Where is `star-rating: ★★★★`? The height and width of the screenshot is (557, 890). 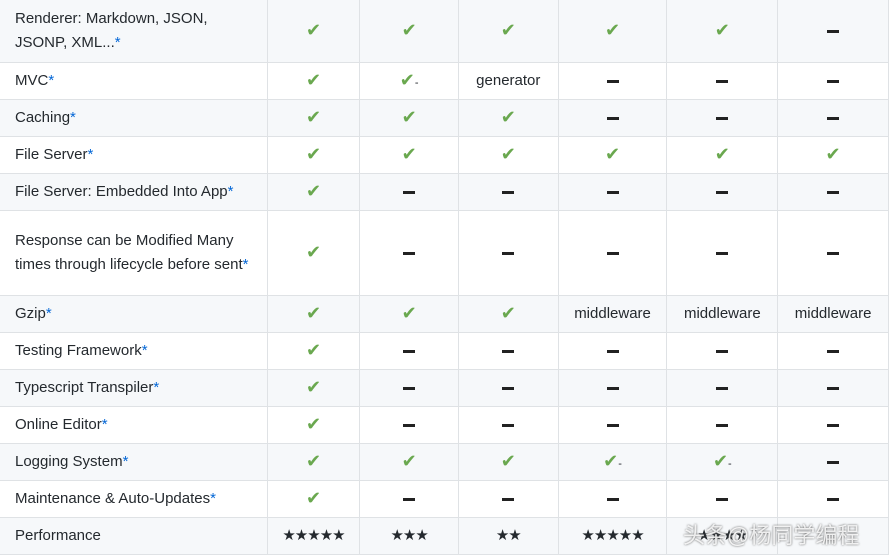
star-rating: ★★★★ is located at coordinates (722, 535).